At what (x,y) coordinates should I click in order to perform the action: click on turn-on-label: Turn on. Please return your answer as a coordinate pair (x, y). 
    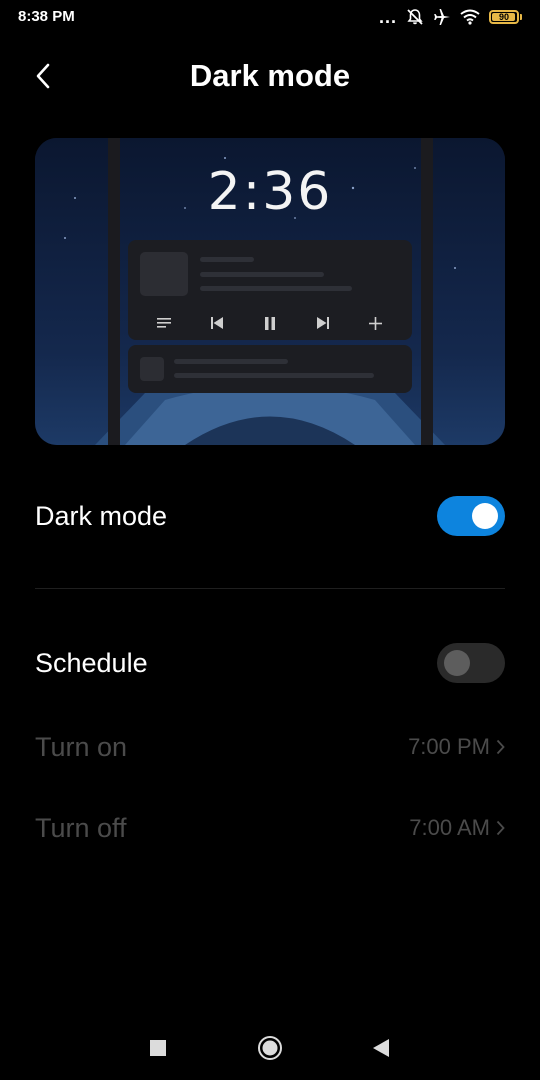
    Looking at the image, I should click on (81, 746).